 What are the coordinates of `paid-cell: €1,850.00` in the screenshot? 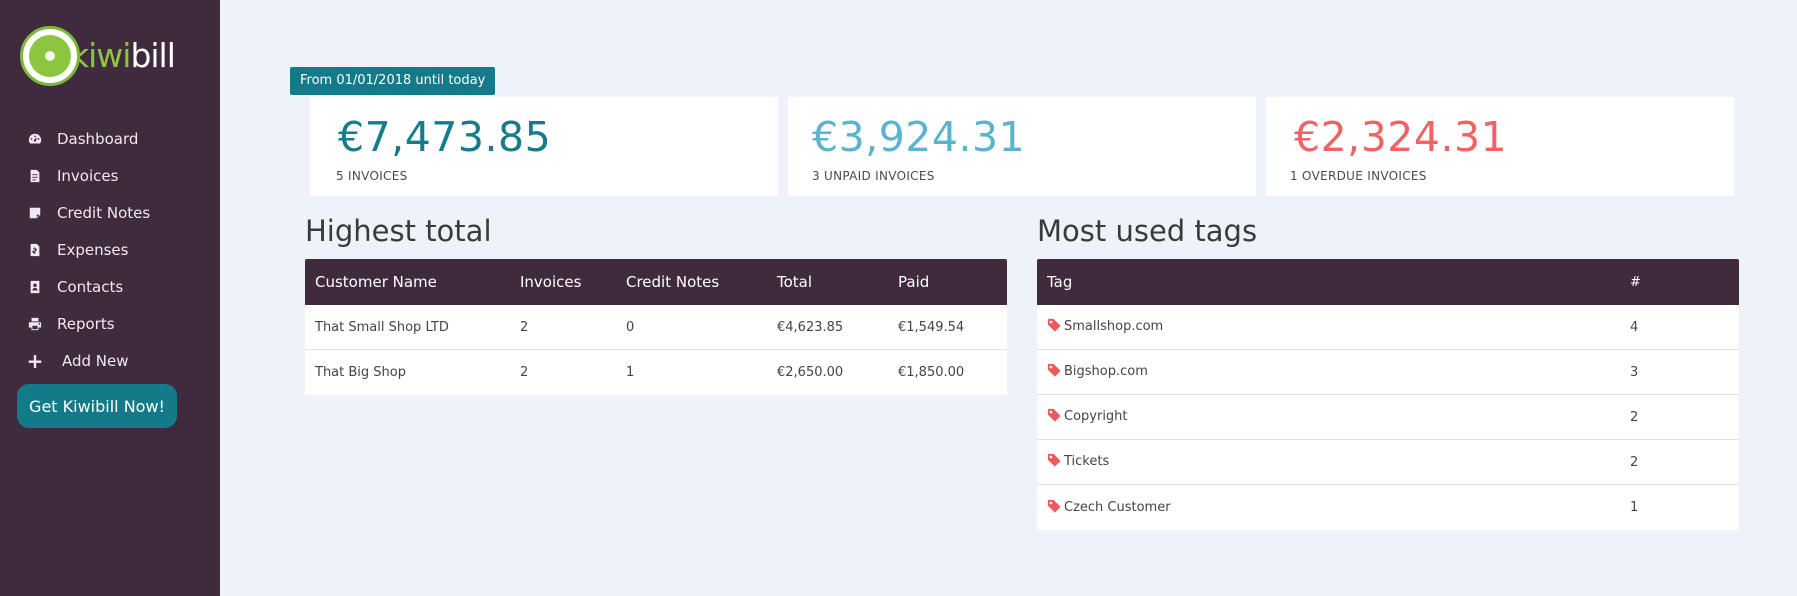 It's located at (931, 372).